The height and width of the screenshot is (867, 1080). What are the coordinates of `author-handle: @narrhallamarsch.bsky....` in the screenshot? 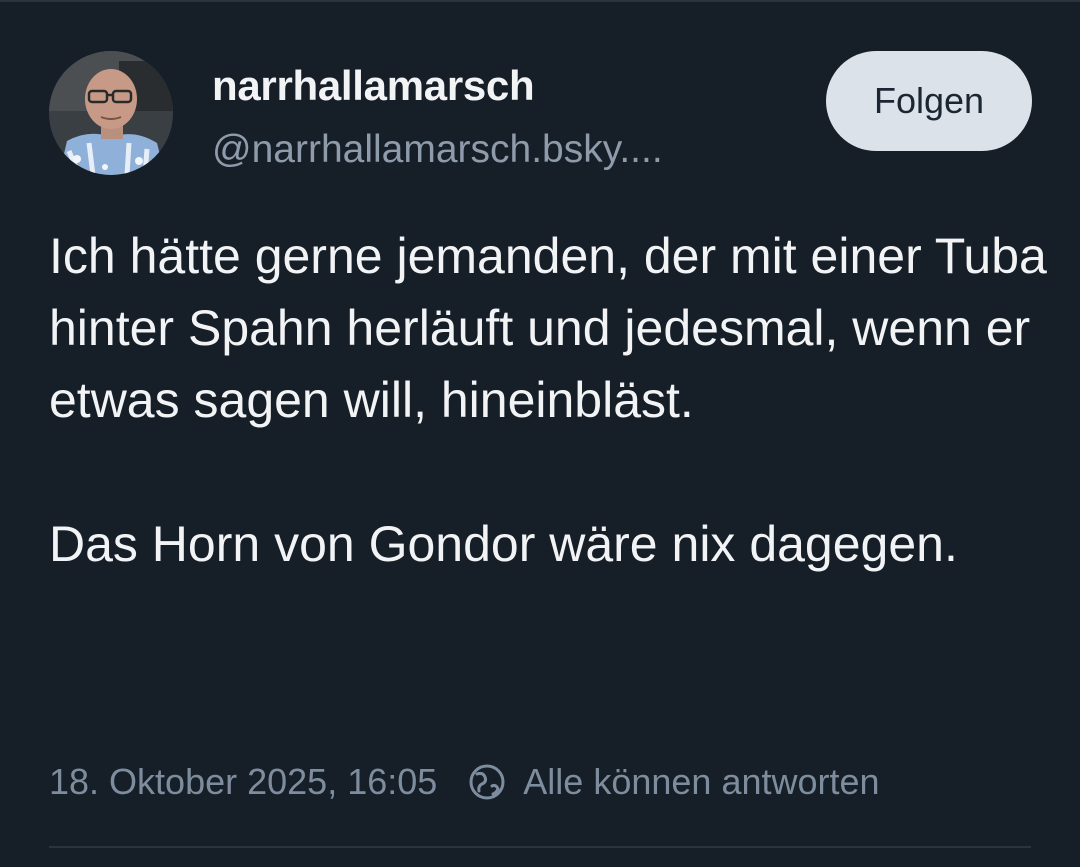 It's located at (437, 150).